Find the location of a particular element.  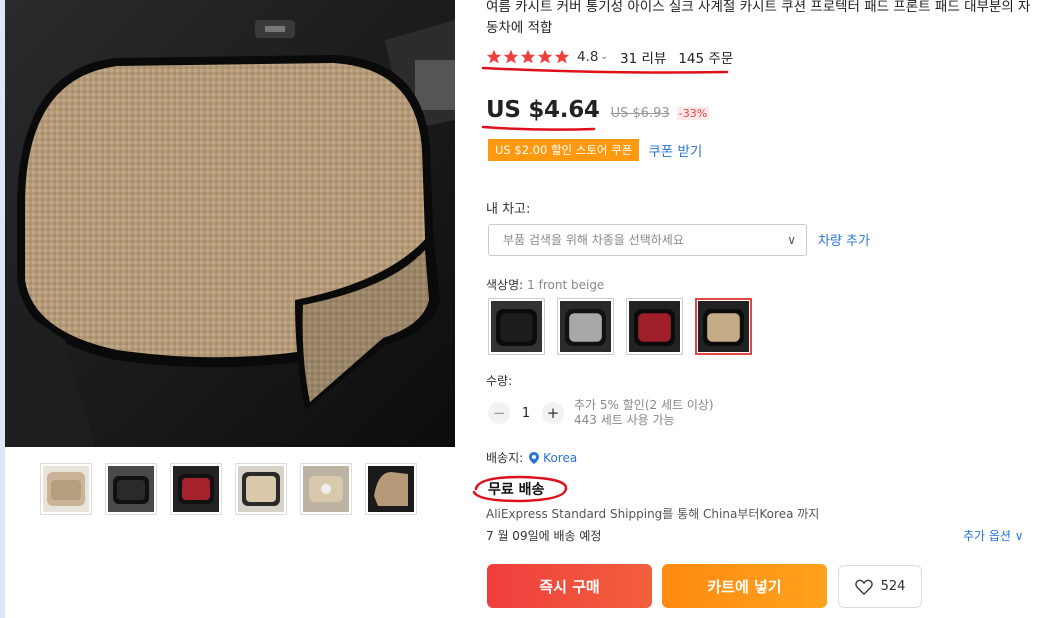

wishlist-button: 524 is located at coordinates (880, 586).